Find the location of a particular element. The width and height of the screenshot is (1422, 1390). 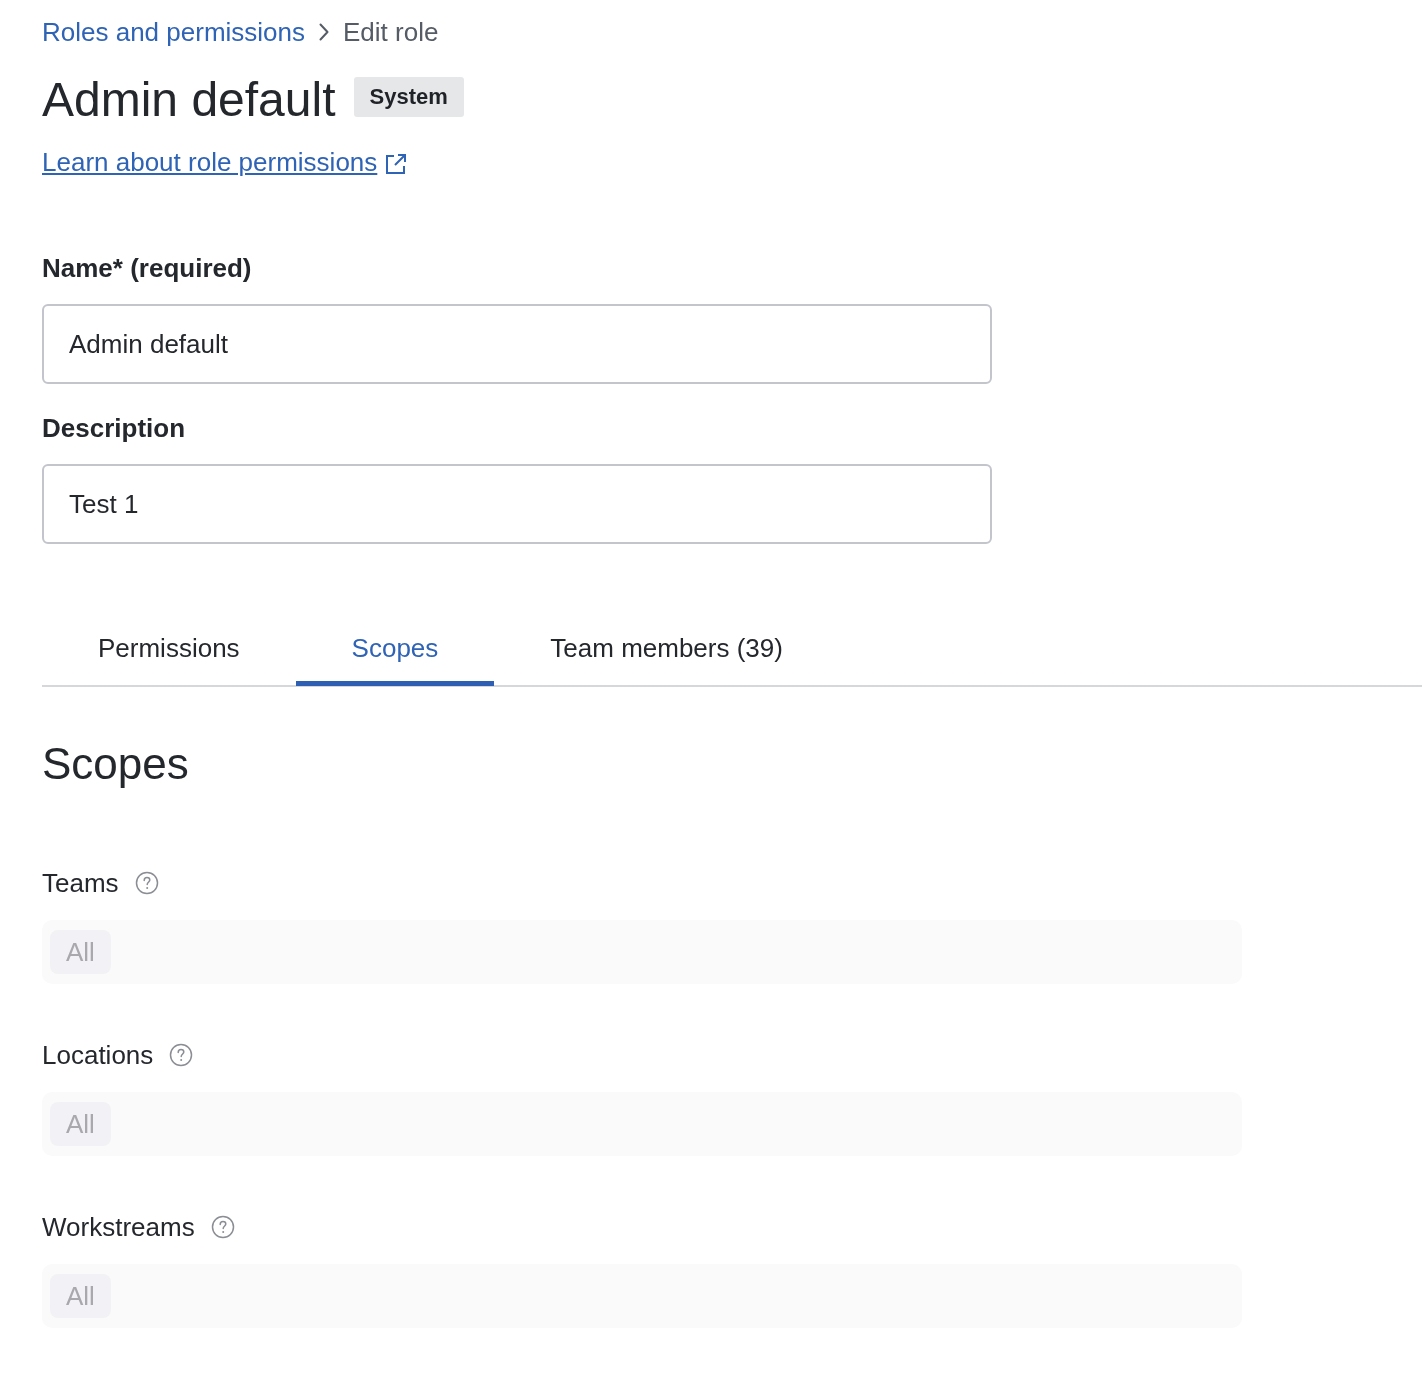

tab: Permissions is located at coordinates (169, 651).